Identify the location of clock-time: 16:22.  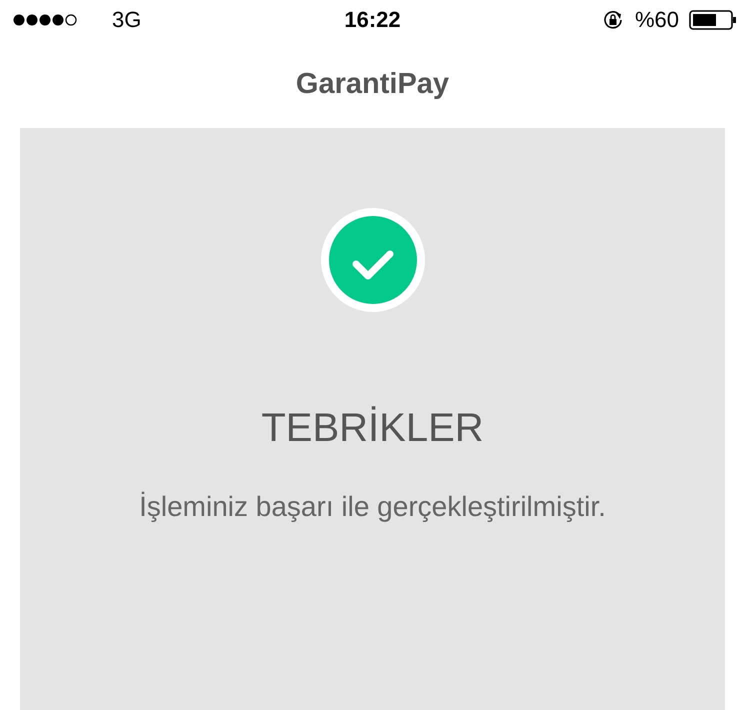
(372, 20).